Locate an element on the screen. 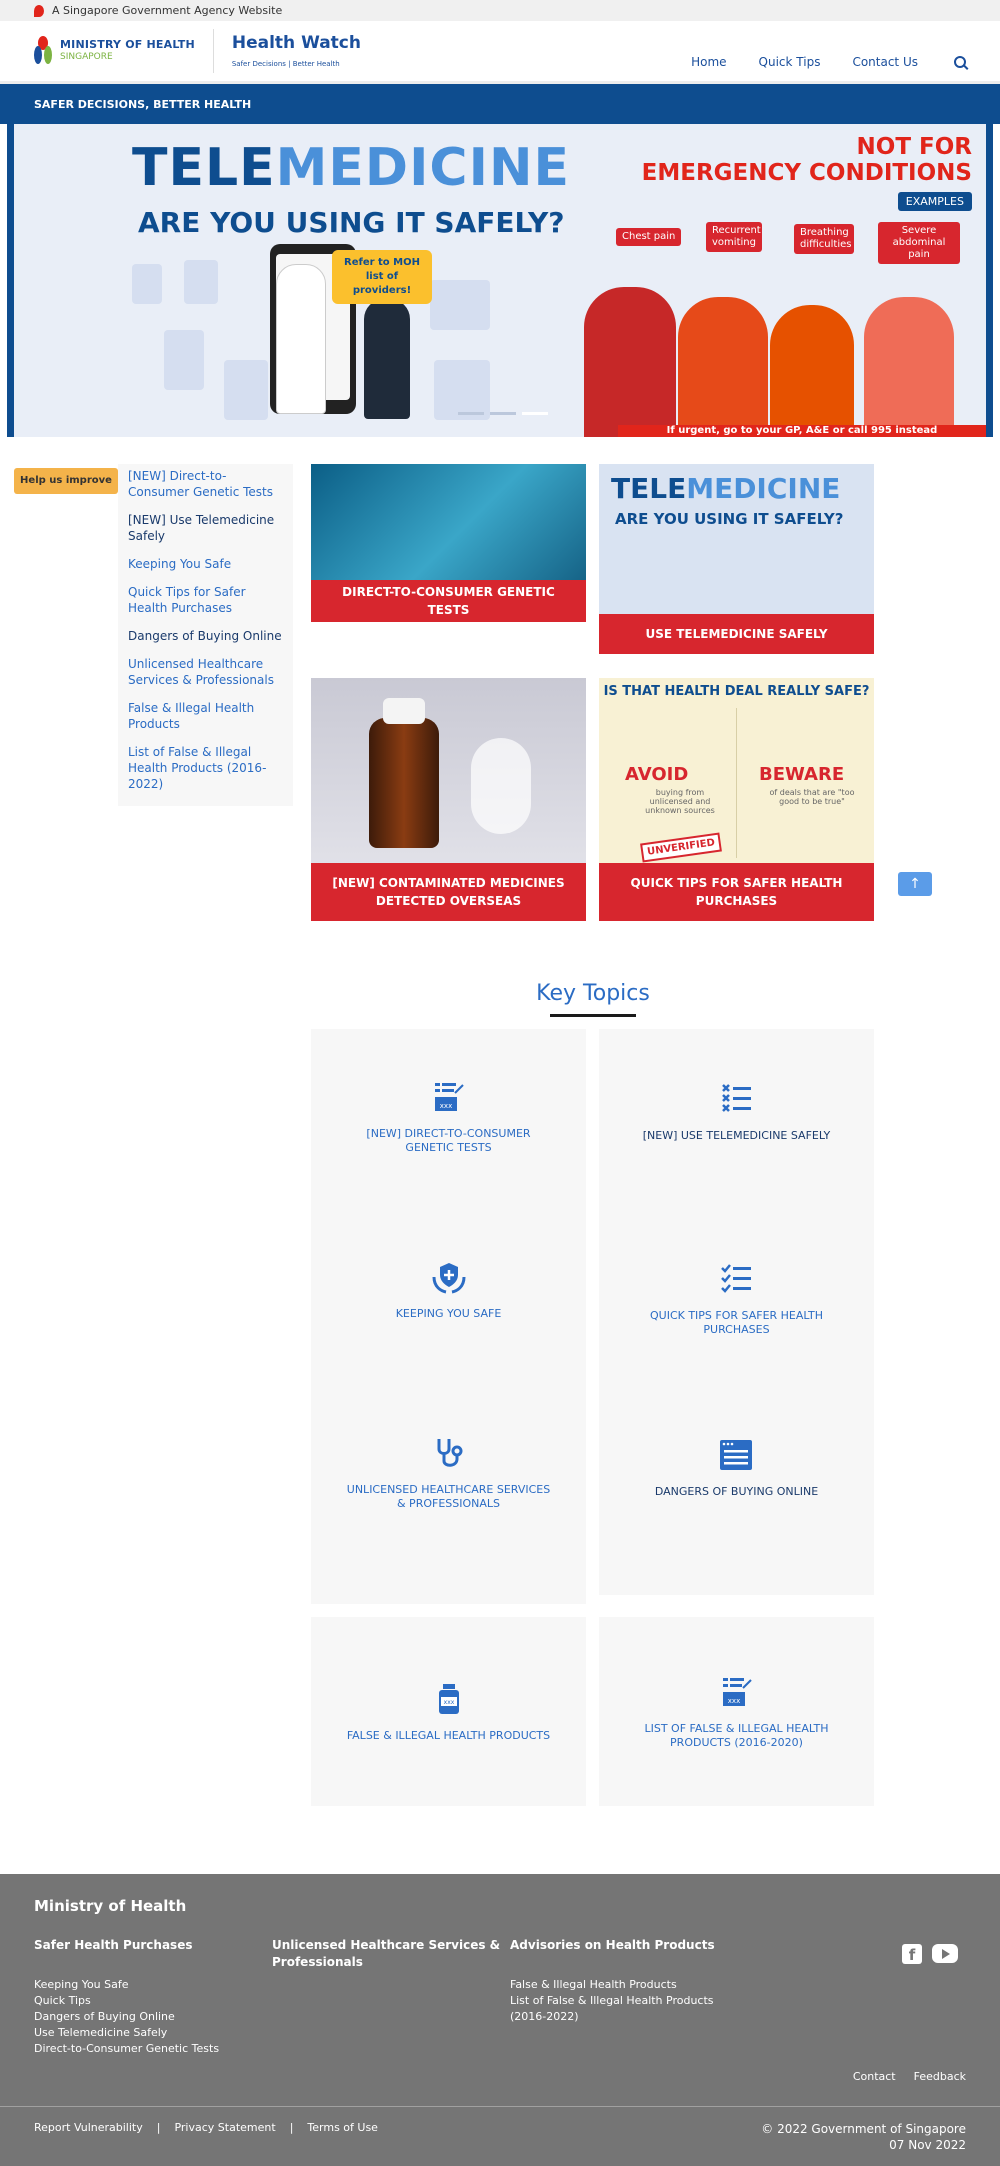 This screenshot has height=2166, width=1000. footer-link: Direct-to-Consumer Genetic Tests is located at coordinates (153, 2049).